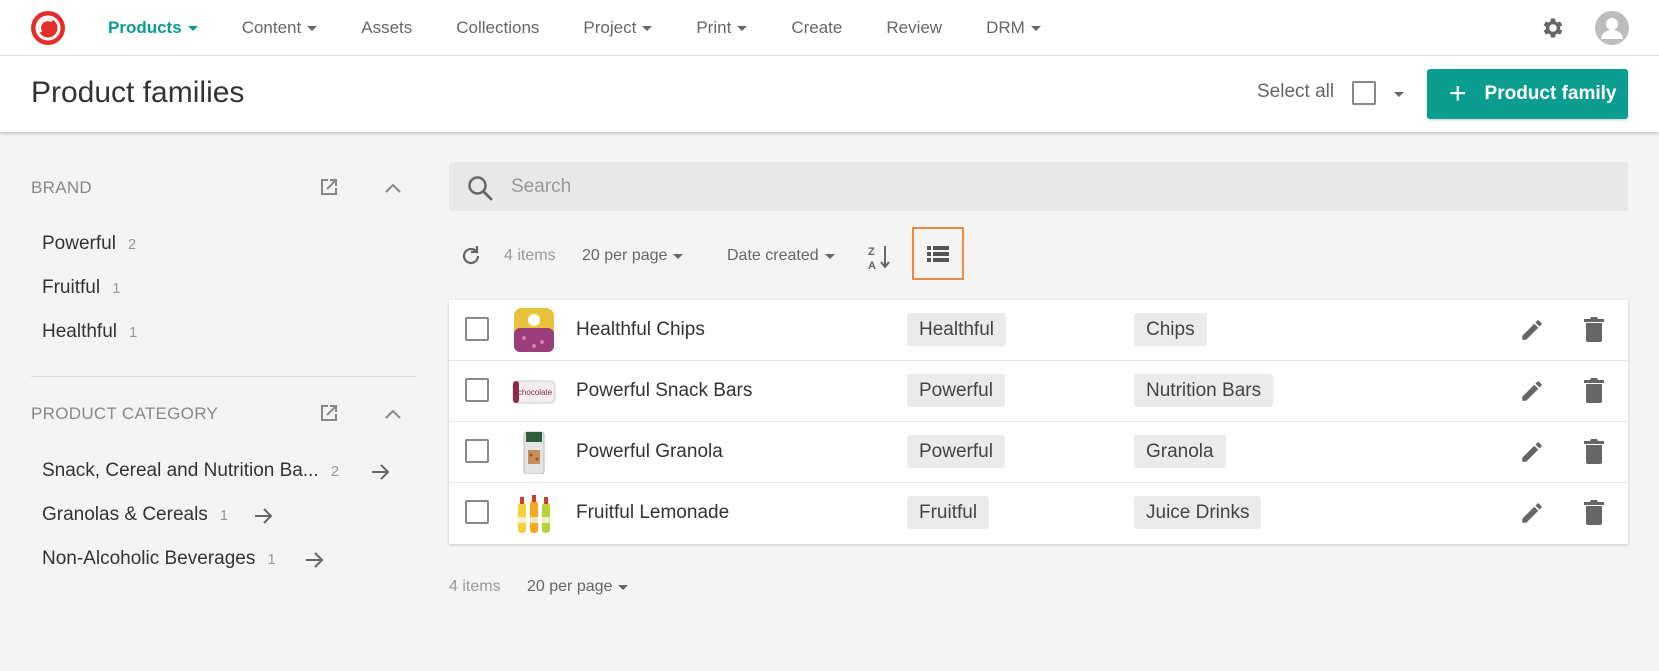  Describe the element at coordinates (816, 28) in the screenshot. I see `nav-create: Create` at that location.